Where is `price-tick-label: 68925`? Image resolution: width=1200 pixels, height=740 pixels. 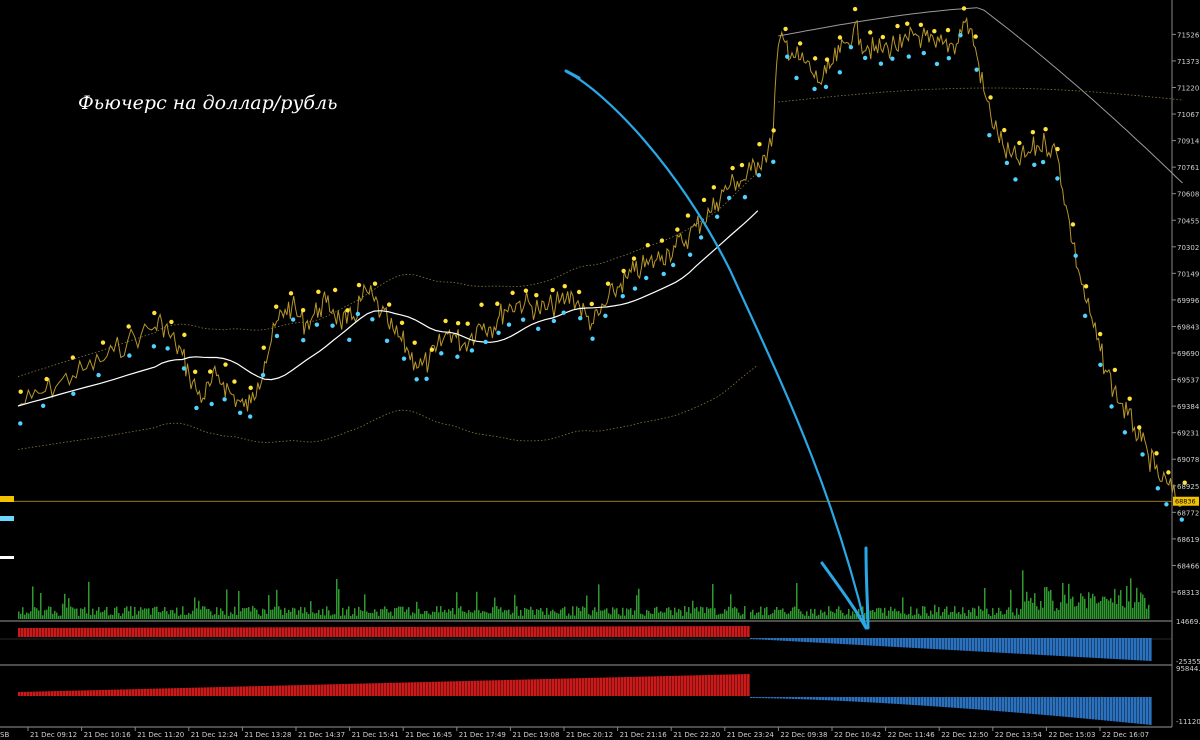 price-tick-label: 68925 is located at coordinates (1188, 487).